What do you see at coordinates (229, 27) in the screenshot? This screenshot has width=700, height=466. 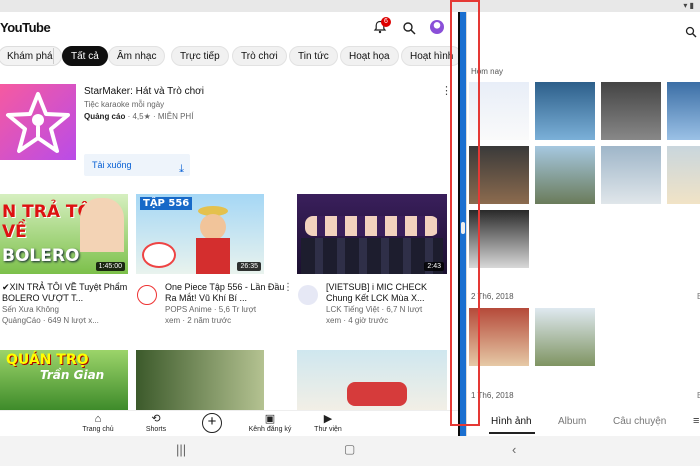 I see `youtube-header: YouTube 6` at bounding box center [229, 27].